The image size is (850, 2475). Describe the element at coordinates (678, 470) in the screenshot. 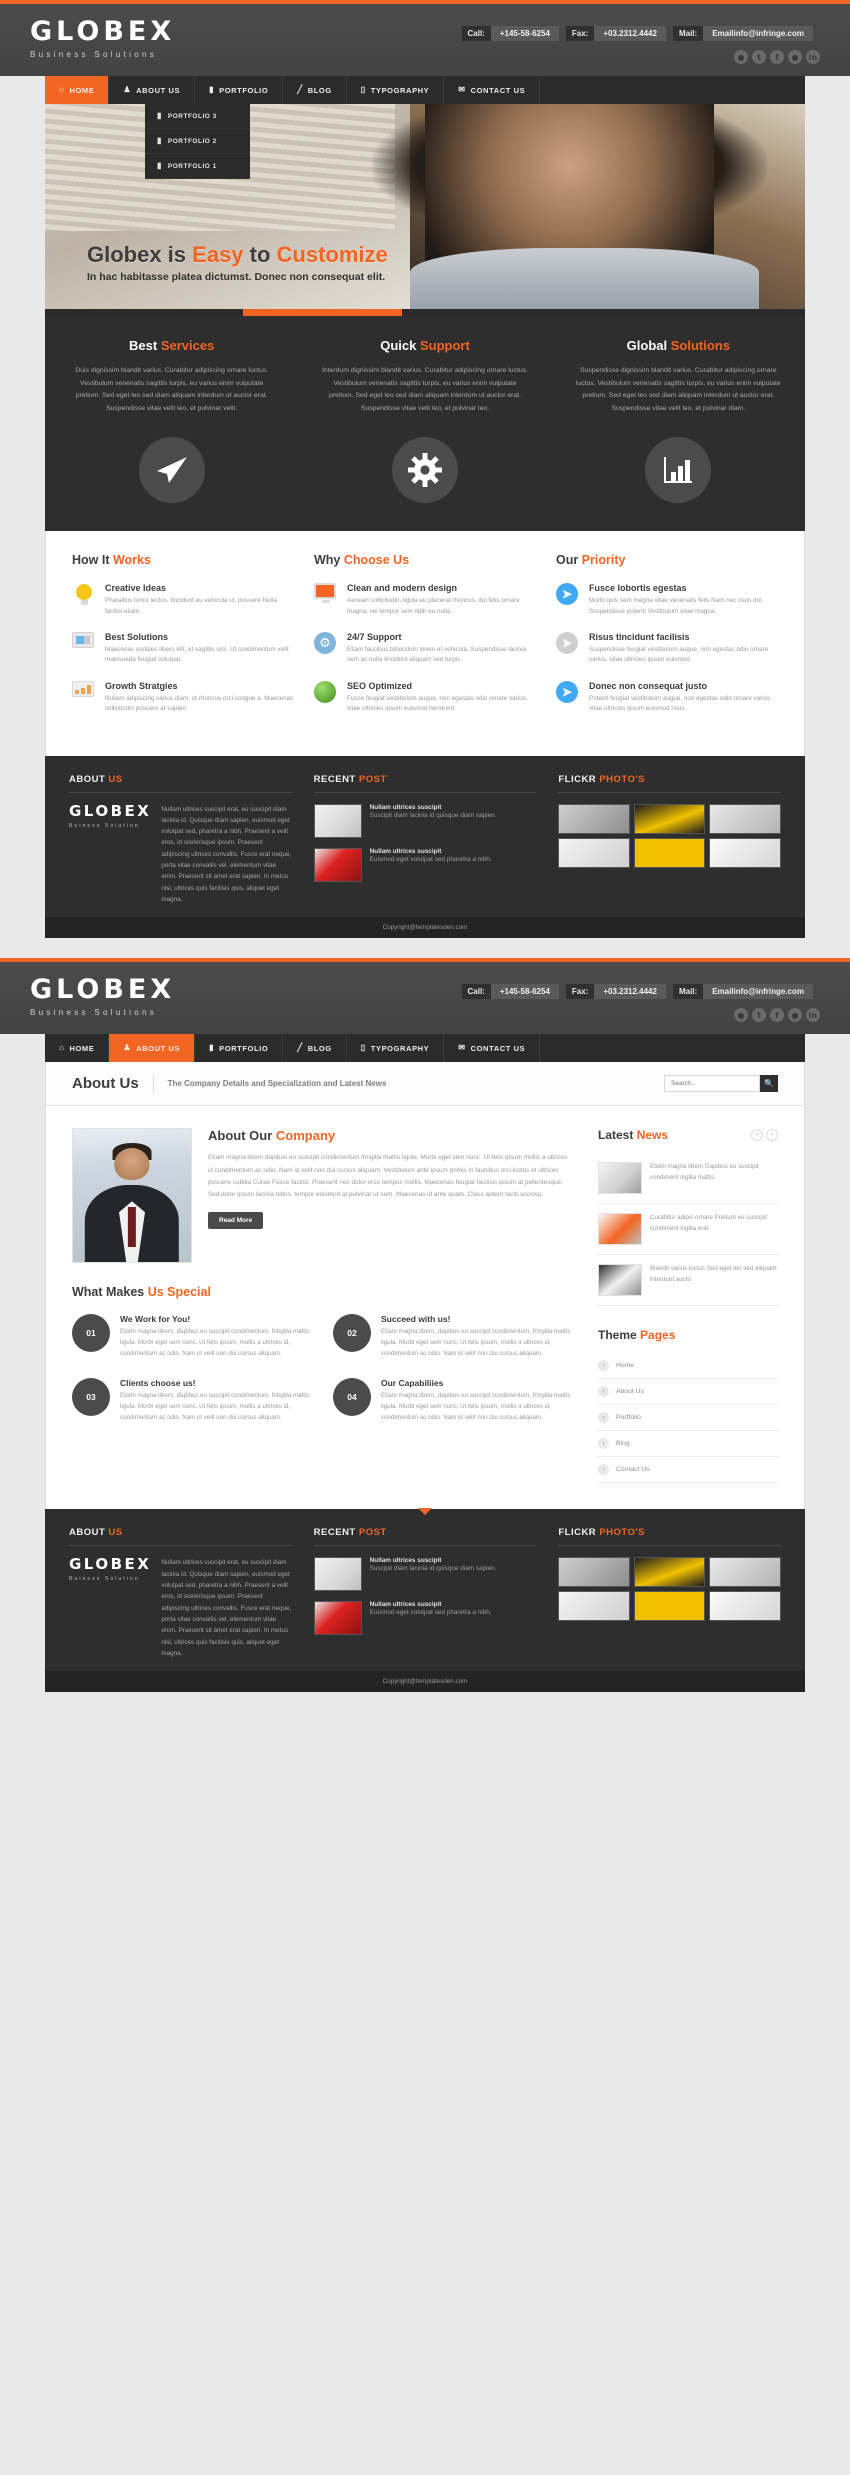

I see `bar-chart-icon` at that location.